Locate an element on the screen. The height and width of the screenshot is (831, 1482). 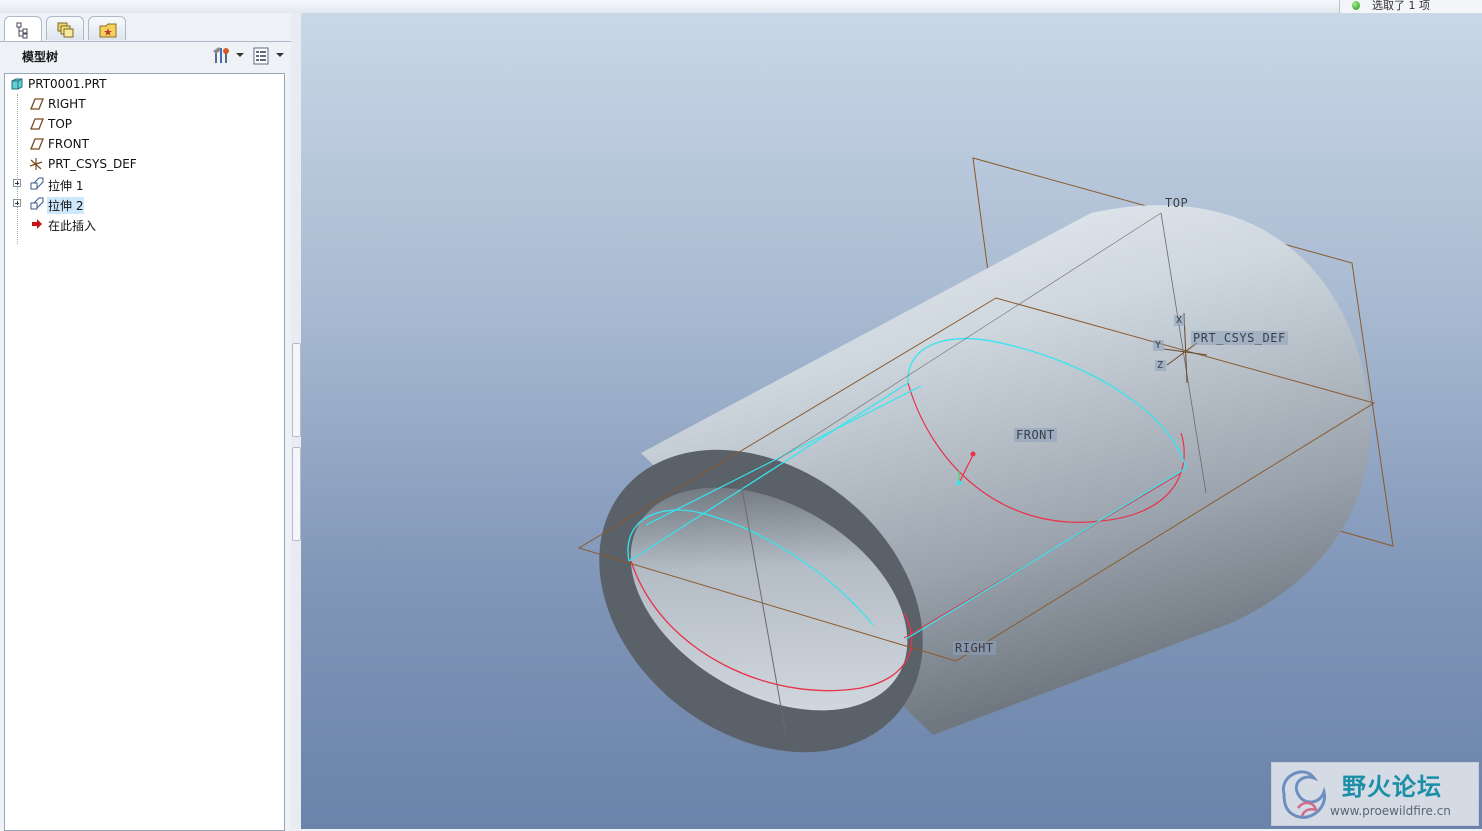
tree-filter-icon is located at coordinates (261, 56).